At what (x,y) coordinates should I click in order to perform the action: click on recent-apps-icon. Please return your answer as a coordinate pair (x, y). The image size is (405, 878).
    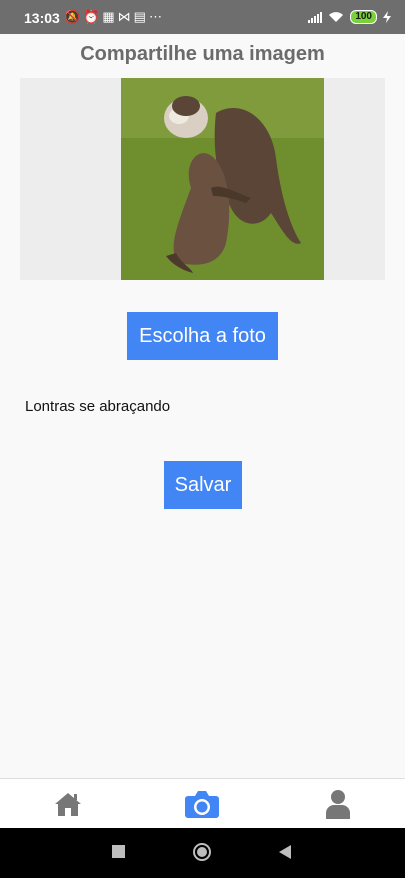
    Looking at the image, I should click on (118, 851).